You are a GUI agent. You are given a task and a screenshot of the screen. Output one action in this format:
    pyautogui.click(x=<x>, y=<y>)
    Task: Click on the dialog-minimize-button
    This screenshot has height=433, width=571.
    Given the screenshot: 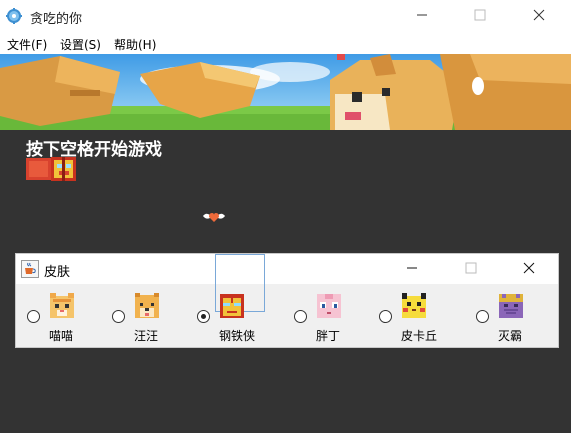 What is the action you would take?
    pyautogui.click(x=412, y=269)
    